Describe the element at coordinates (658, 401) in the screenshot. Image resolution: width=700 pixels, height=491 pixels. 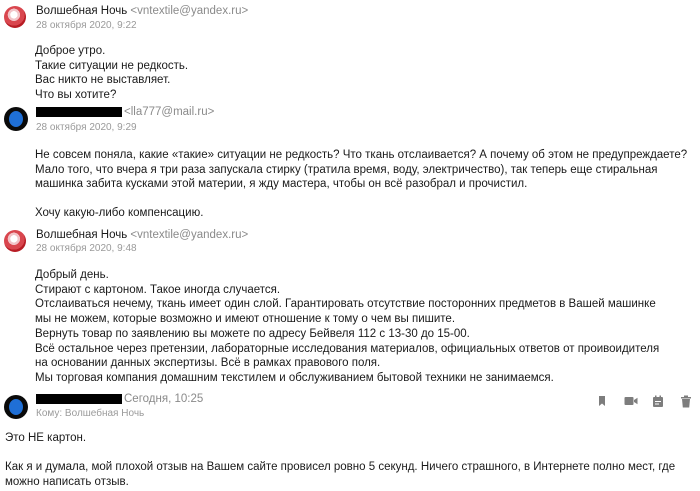
I see `calendar-icon` at that location.